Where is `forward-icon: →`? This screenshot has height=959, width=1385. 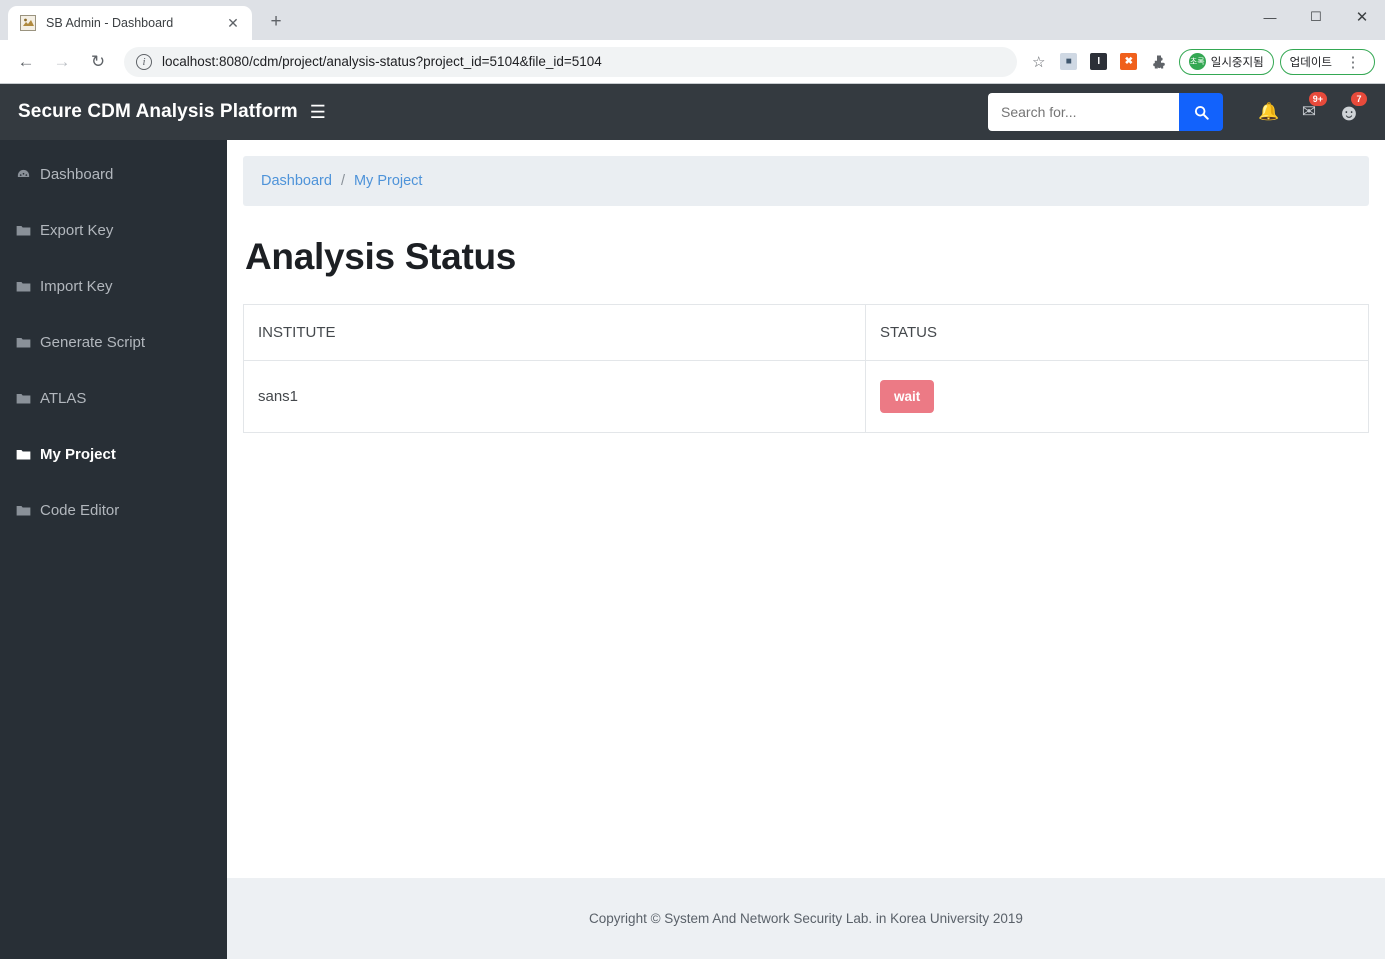 forward-icon: → is located at coordinates (62, 62).